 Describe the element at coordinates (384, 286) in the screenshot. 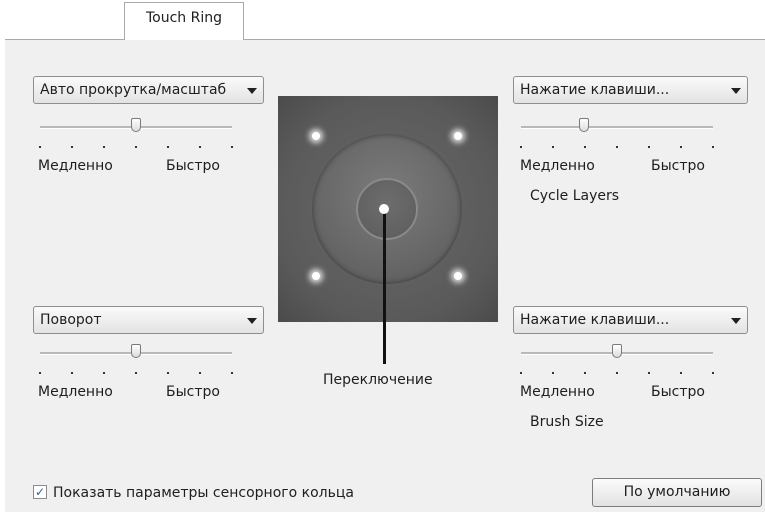

I see `toggle-pointer-line` at that location.